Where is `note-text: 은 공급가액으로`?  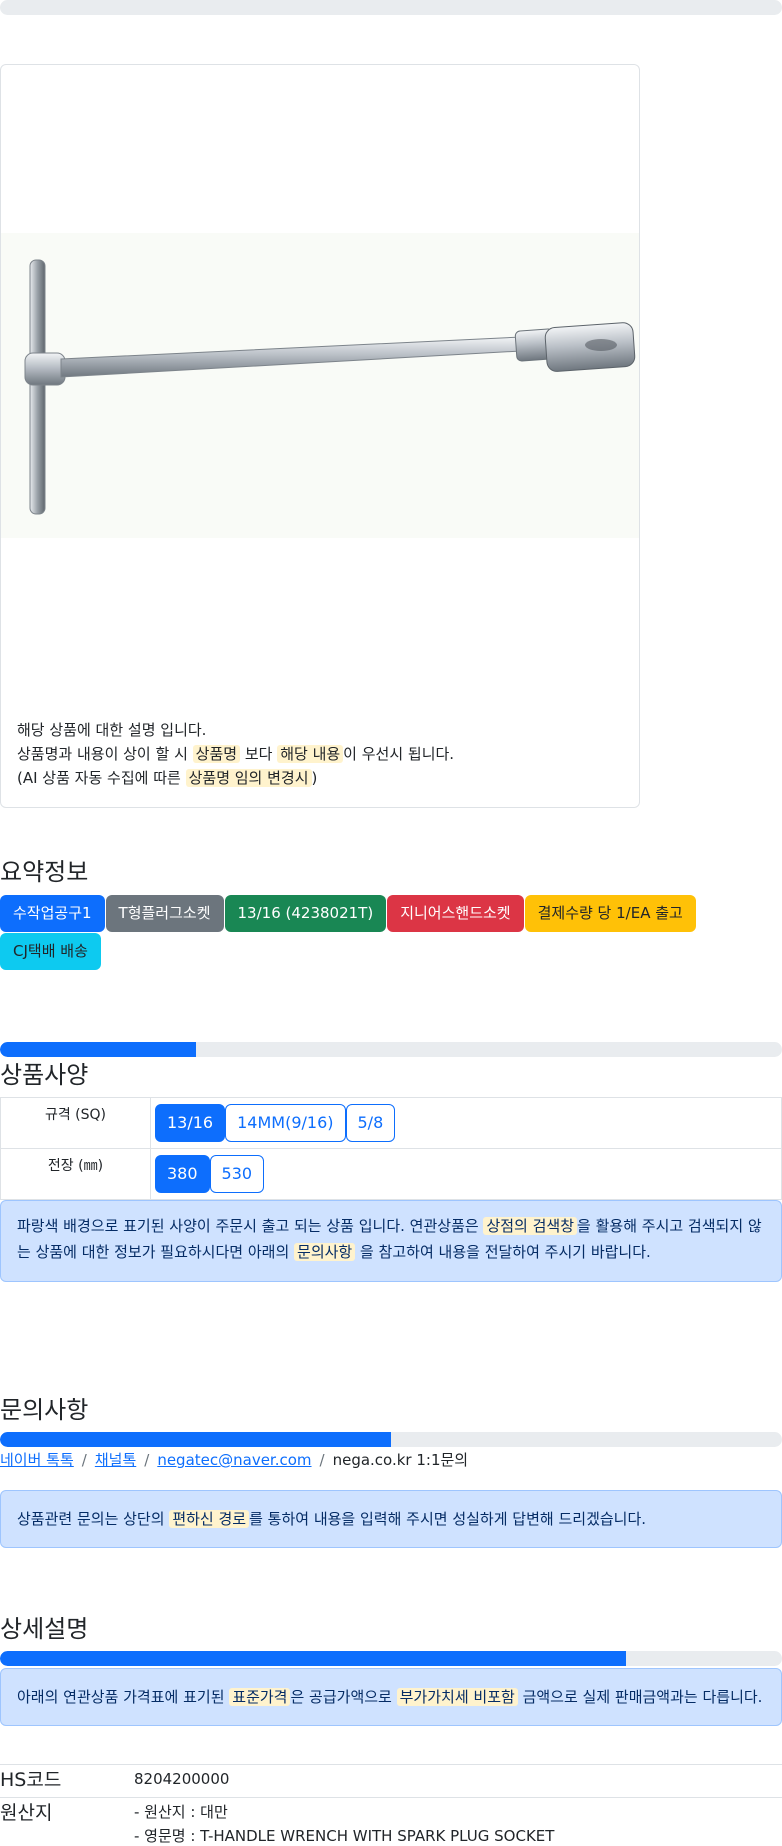
note-text: 은 공급가액으로 is located at coordinates (343, 1697).